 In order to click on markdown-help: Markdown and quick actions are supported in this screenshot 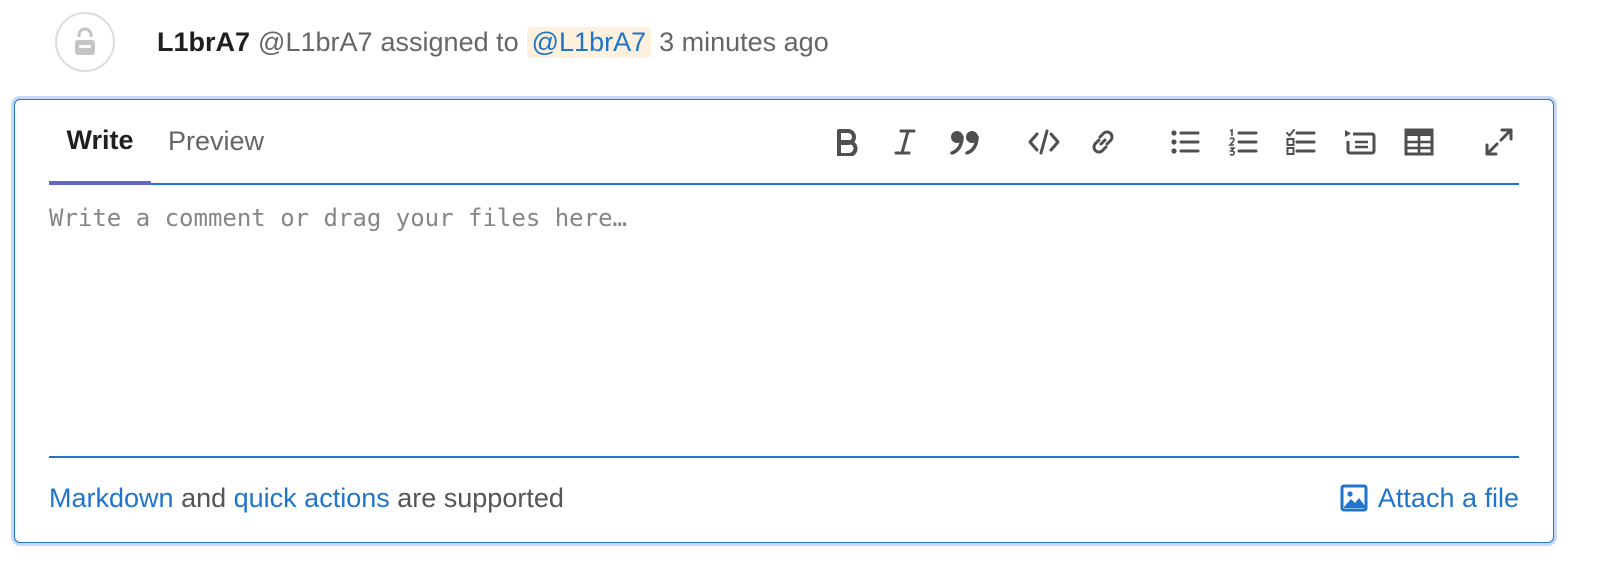, I will do `click(306, 498)`.